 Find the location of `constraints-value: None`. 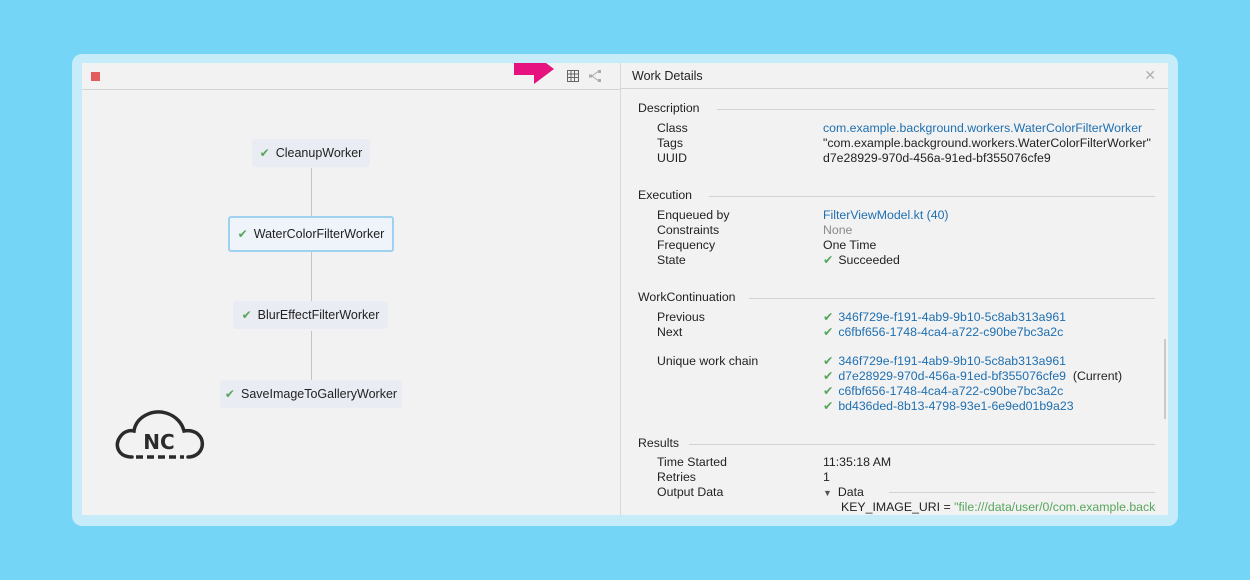

constraints-value: None is located at coordinates (838, 230).